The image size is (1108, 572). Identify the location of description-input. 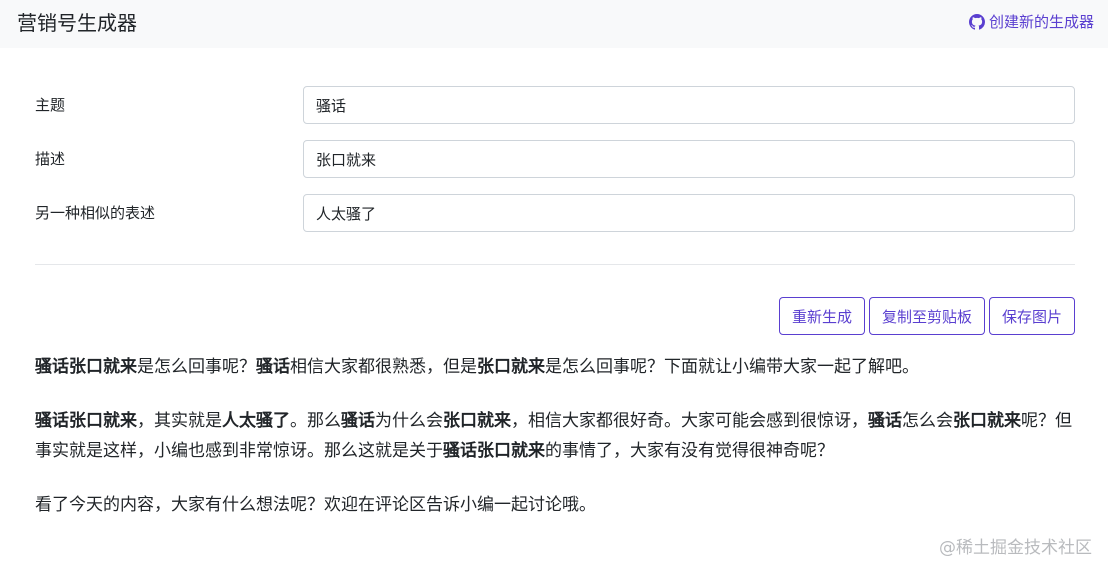
(689, 159).